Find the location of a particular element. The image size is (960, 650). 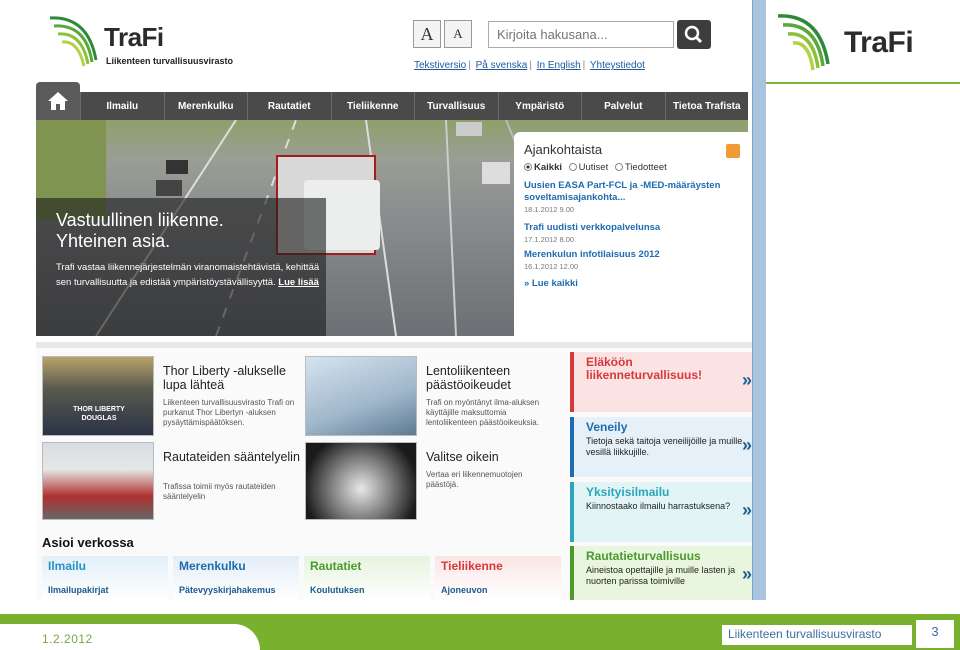

home-button is located at coordinates (58, 101).